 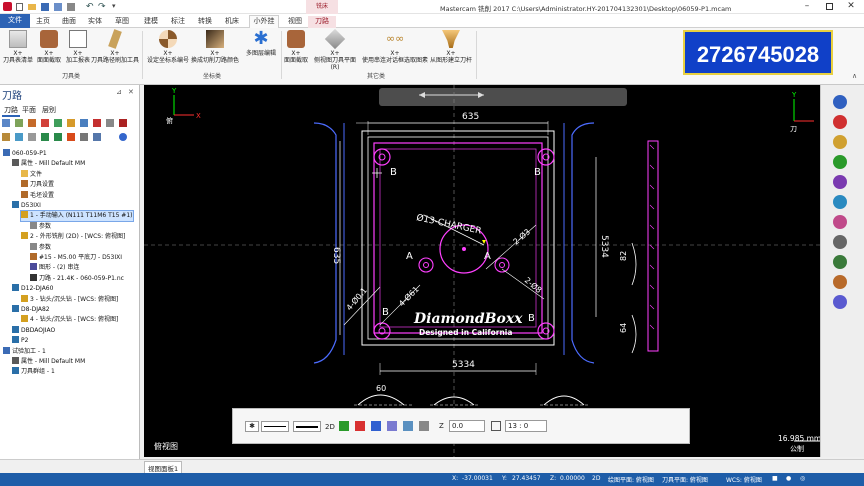 What do you see at coordinates (78, 47) in the screenshot?
I see `machining-report-button: X+ 加工报表` at bounding box center [78, 47].